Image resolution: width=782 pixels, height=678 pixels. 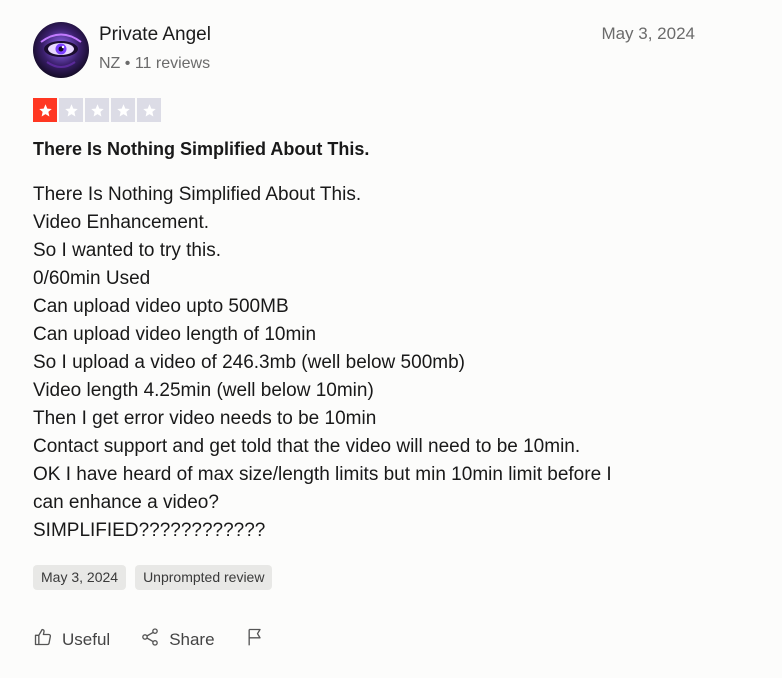 I want to click on review-title: There Is Nothing Simplified About This., so click(x=201, y=149).